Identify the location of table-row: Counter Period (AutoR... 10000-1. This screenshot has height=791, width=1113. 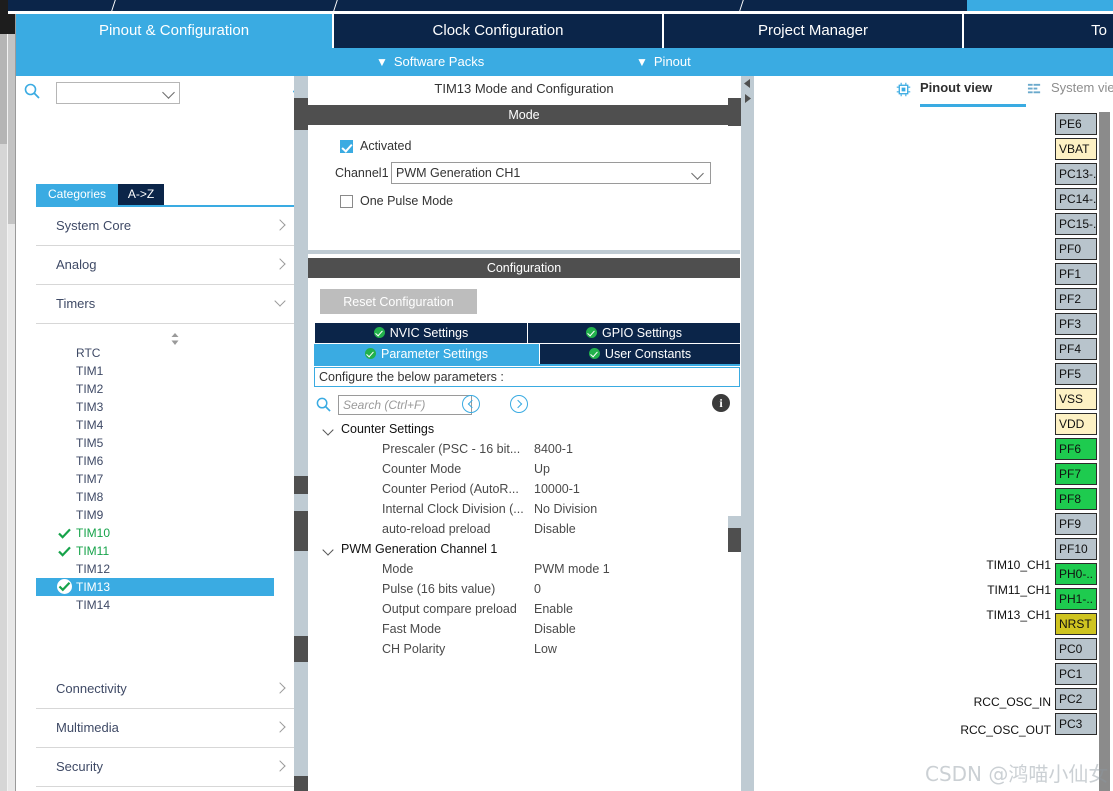
(527, 490).